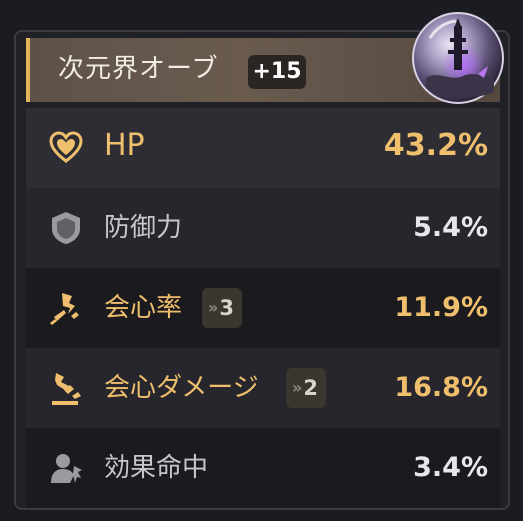  What do you see at coordinates (143, 308) in the screenshot?
I see `stat-label-crit-rate: 会心率` at bounding box center [143, 308].